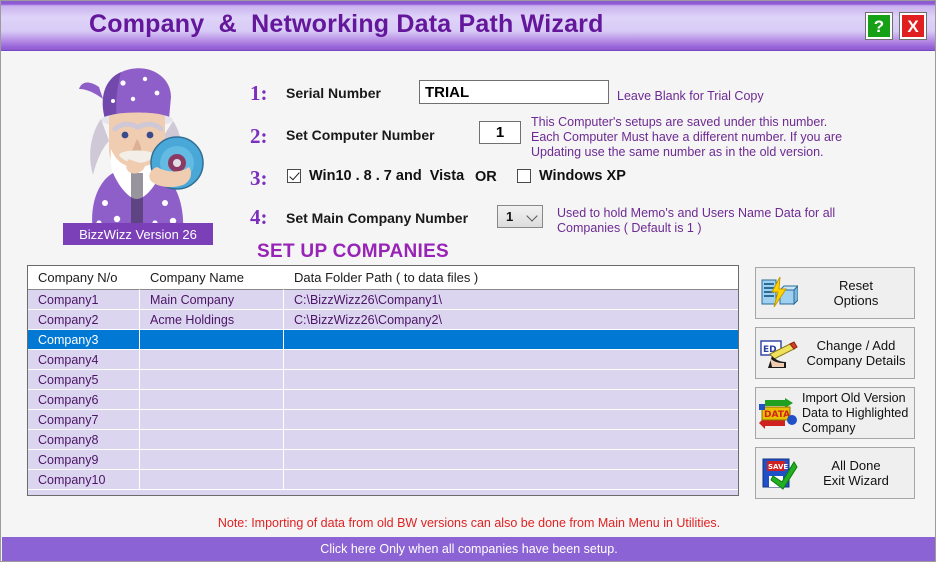  What do you see at coordinates (779, 293) in the screenshot?
I see `servers-lightning-icon` at bounding box center [779, 293].